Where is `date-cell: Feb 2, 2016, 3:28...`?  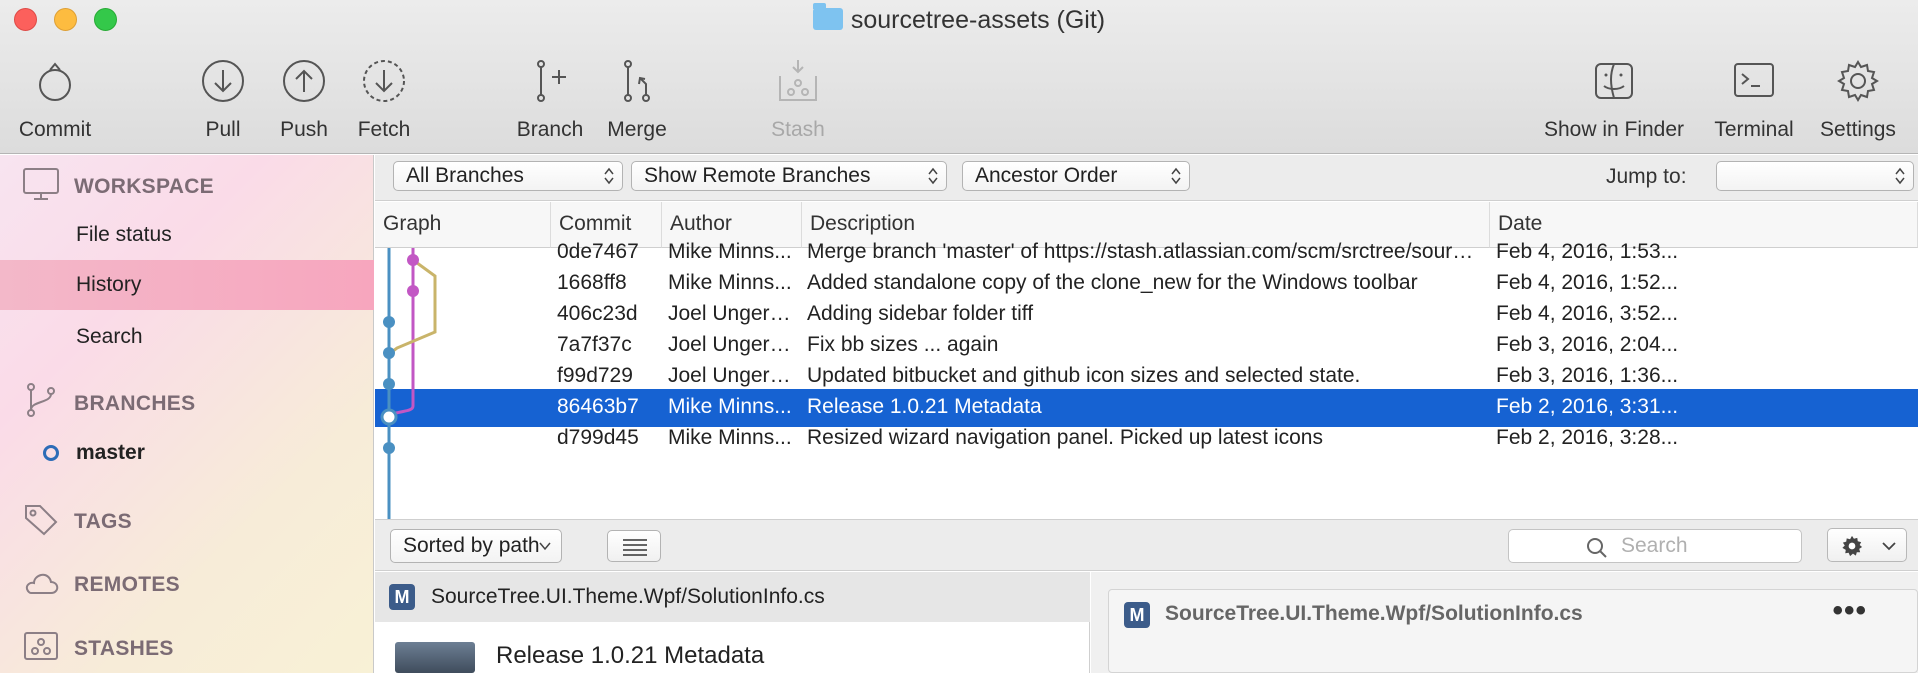 date-cell: Feb 2, 2016, 3:28... is located at coordinates (1587, 437).